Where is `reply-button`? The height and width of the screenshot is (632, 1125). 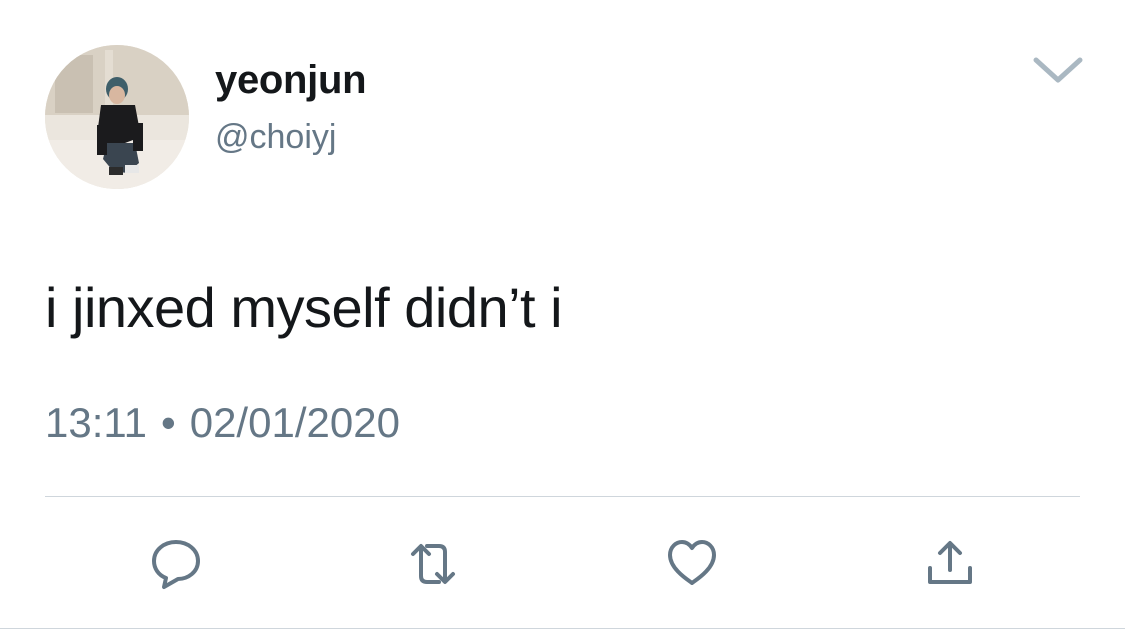 reply-button is located at coordinates (176, 564).